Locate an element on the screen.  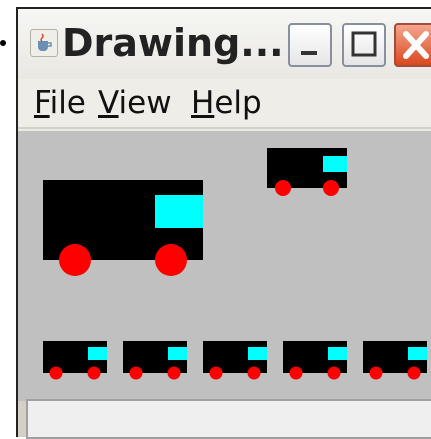
menu-view: View is located at coordinates (135, 103).